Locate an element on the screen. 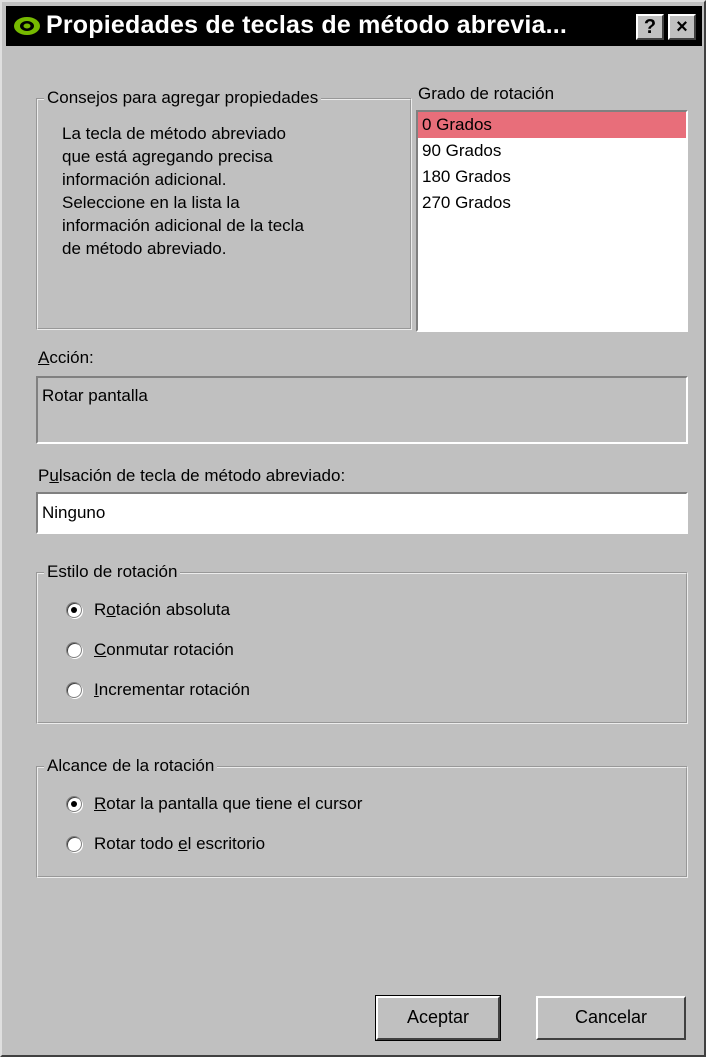 This screenshot has height=1057, width=706. tips-line: información adicional. is located at coordinates (144, 179).